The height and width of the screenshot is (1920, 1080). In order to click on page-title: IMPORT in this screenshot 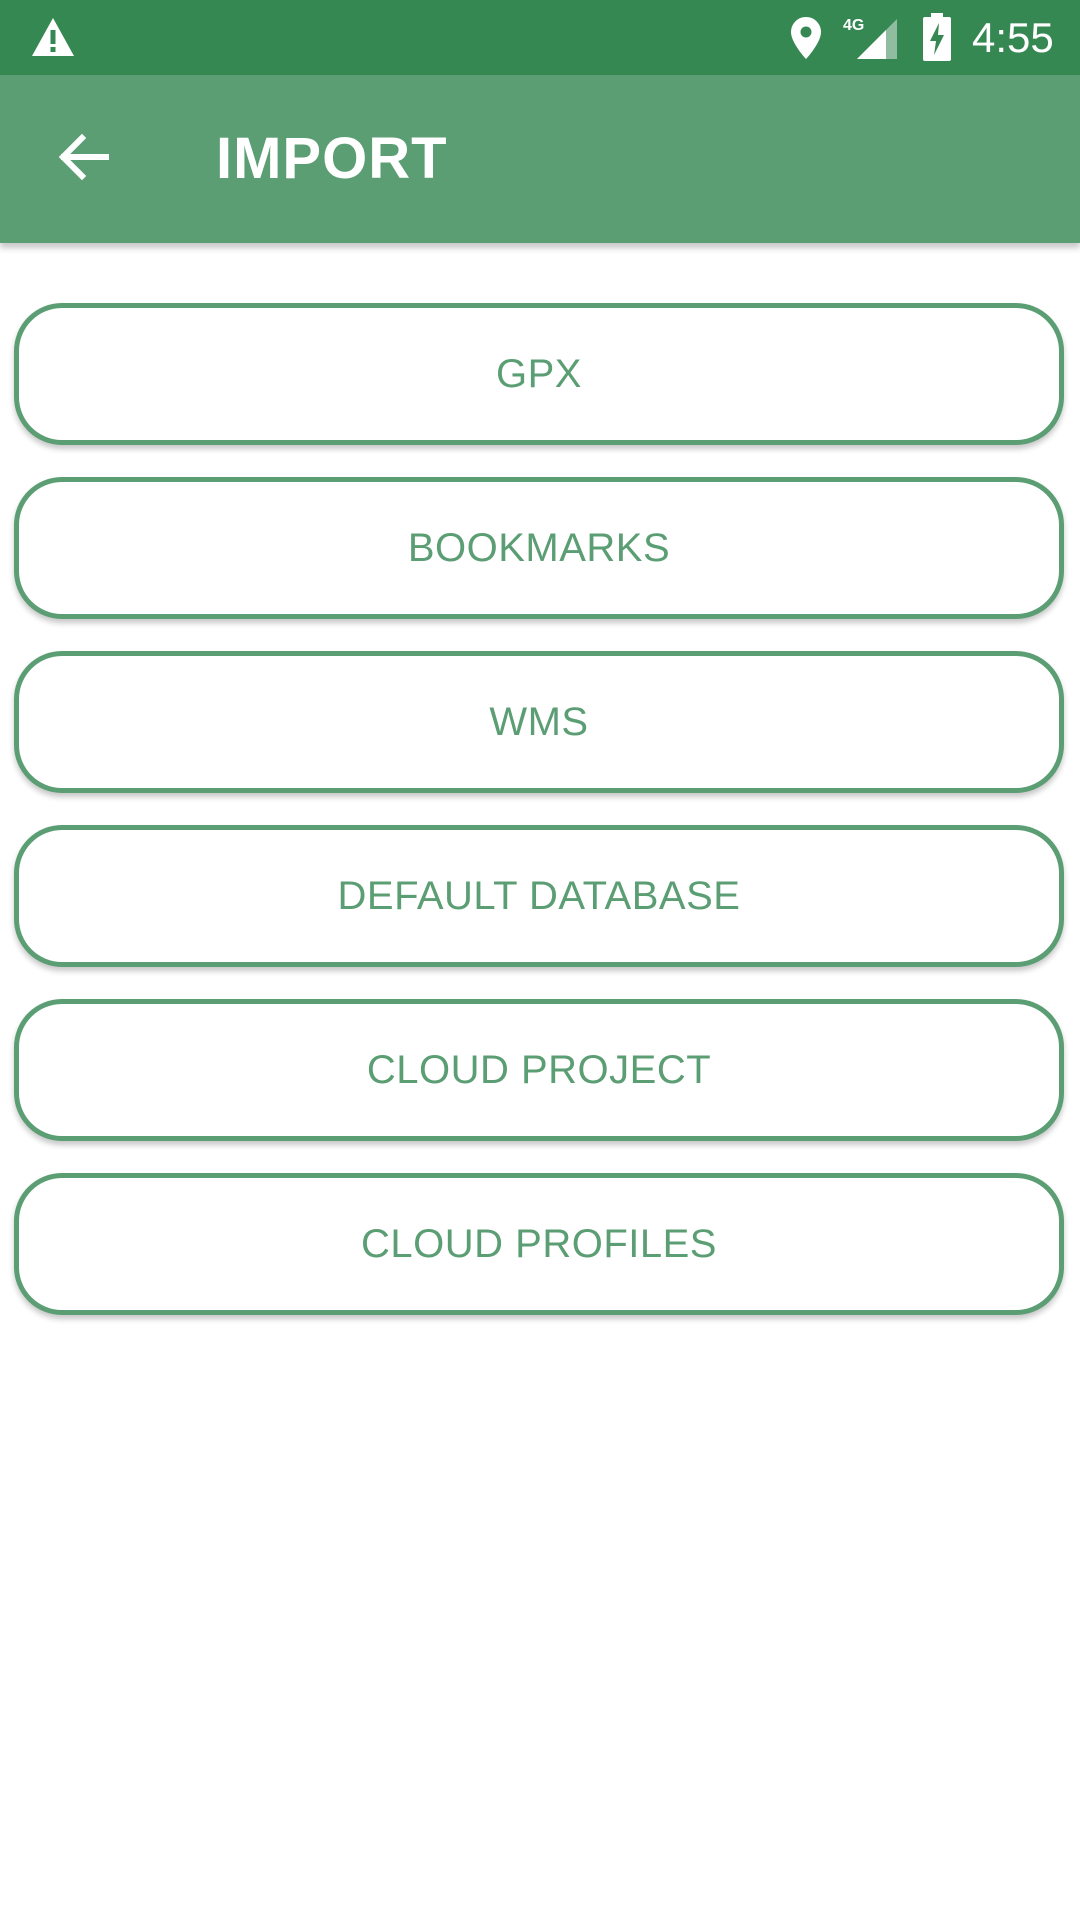, I will do `click(332, 158)`.